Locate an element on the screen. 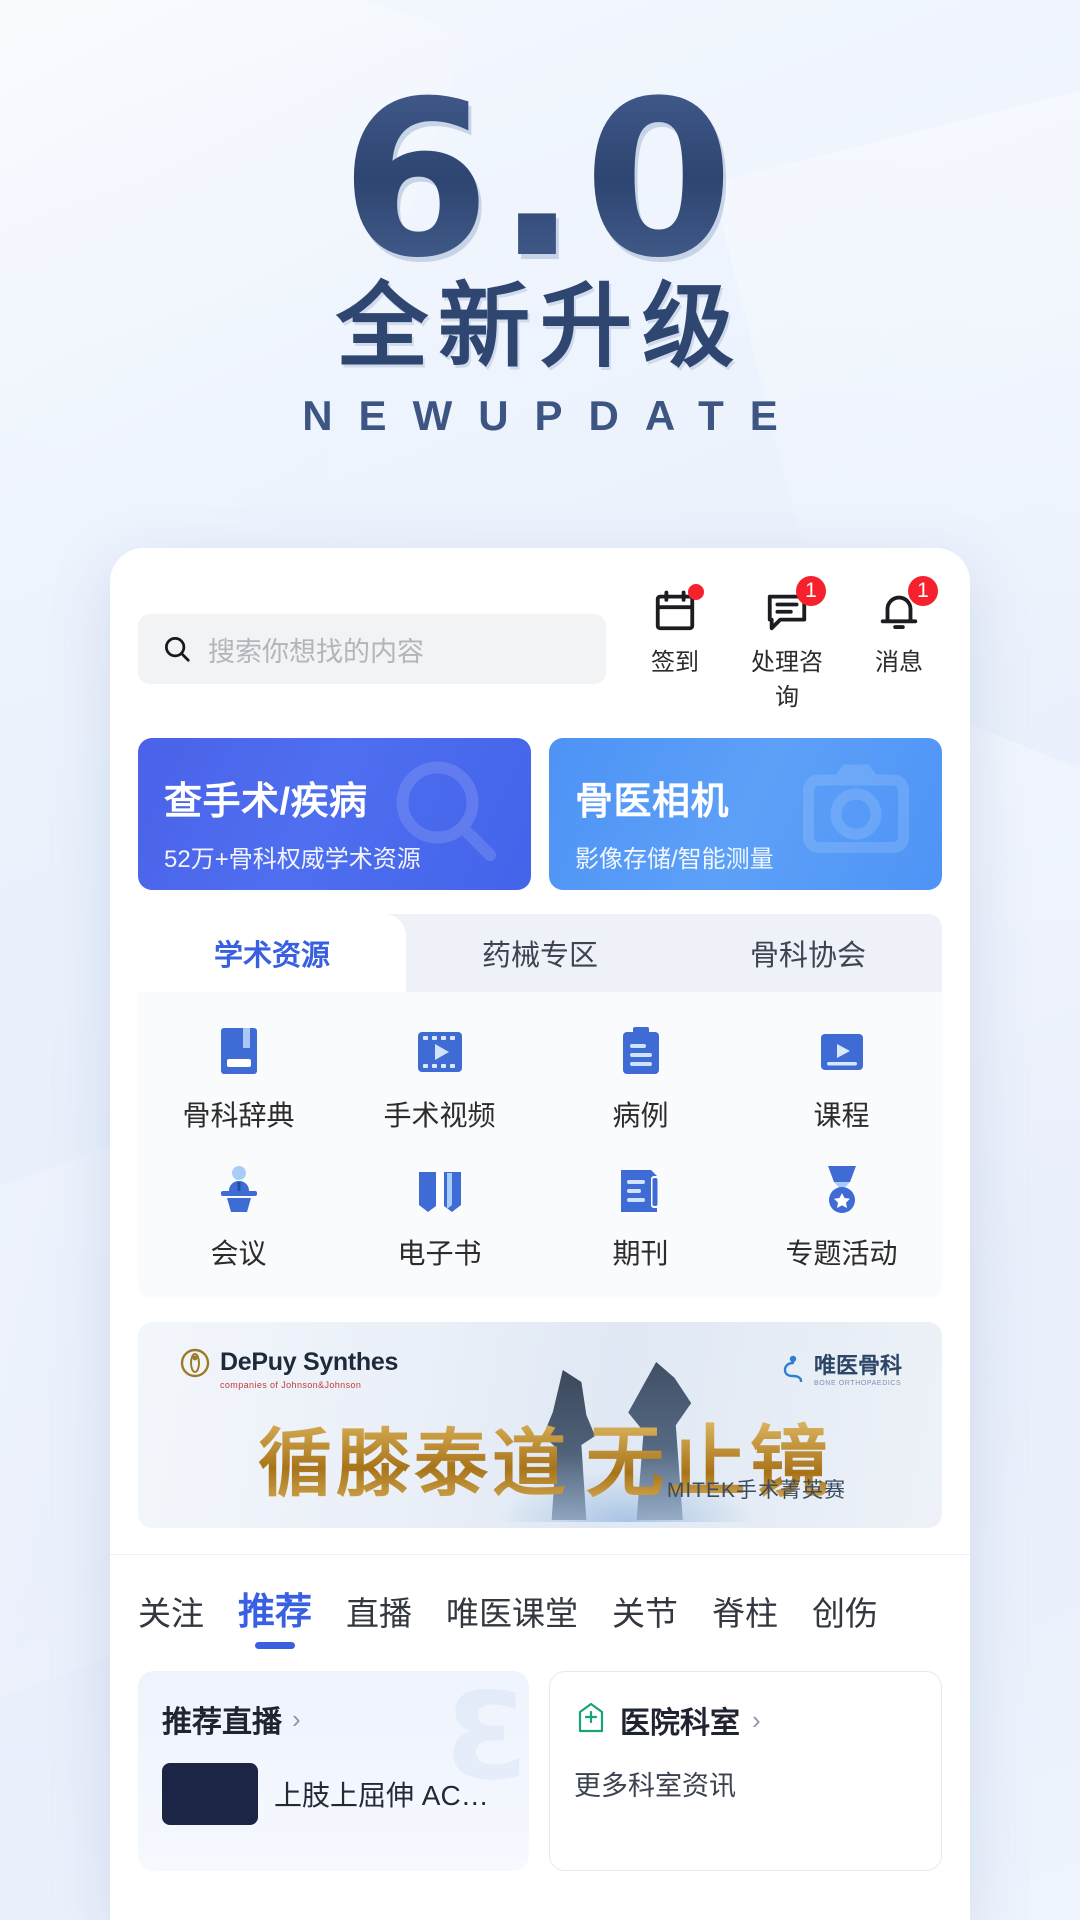  top-actions: 签到 1 处理咨询 1 消息 is located at coordinates (783, 644).